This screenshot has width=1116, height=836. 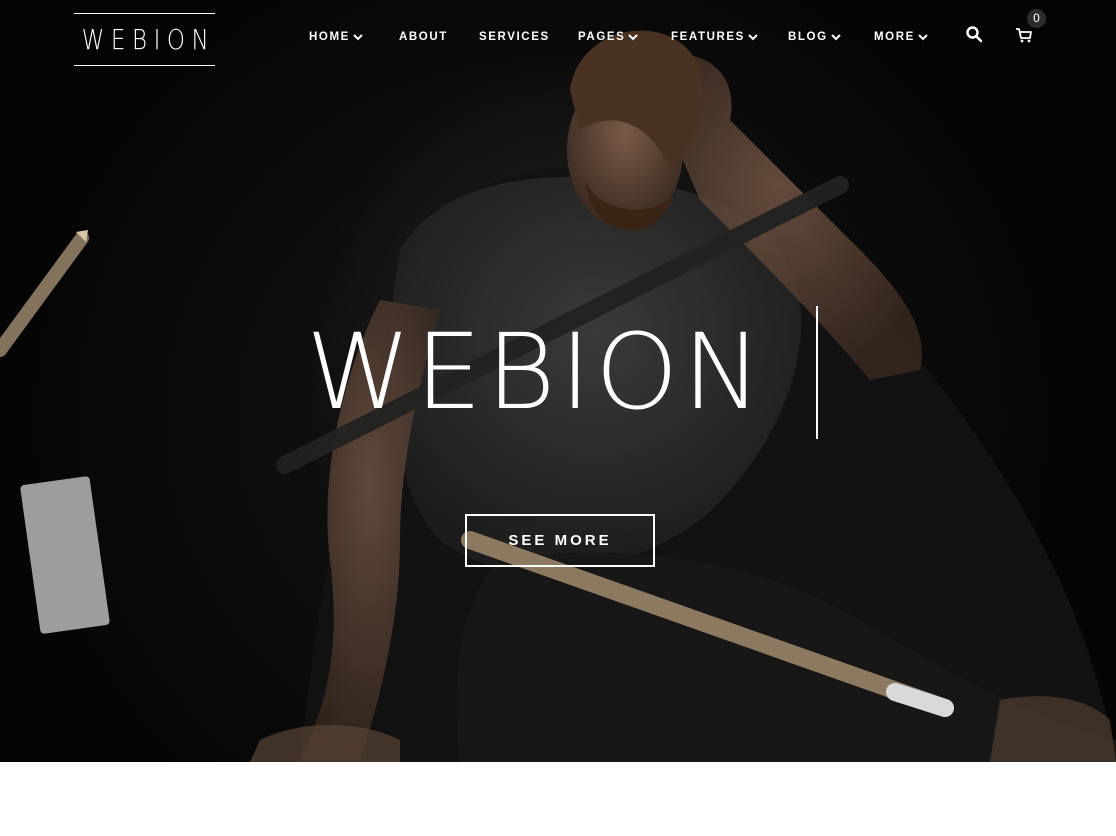 I want to click on nav-item-features: FEATURES, so click(x=714, y=37).